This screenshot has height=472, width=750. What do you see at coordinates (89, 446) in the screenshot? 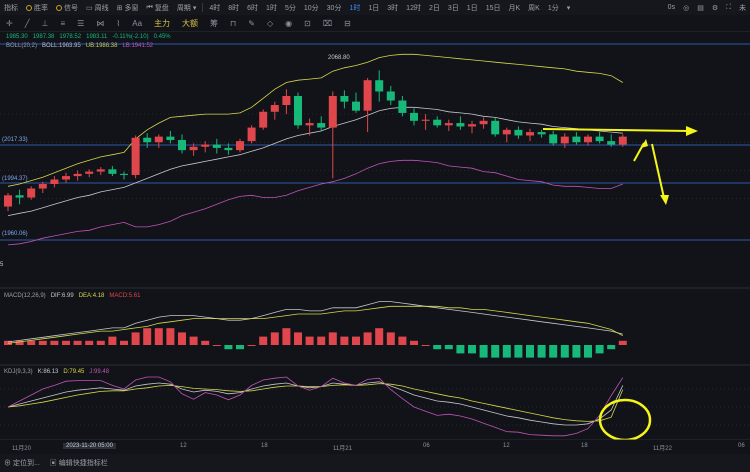
I see `x-label-crosshair: 2023-11-20 05:00` at bounding box center [89, 446].